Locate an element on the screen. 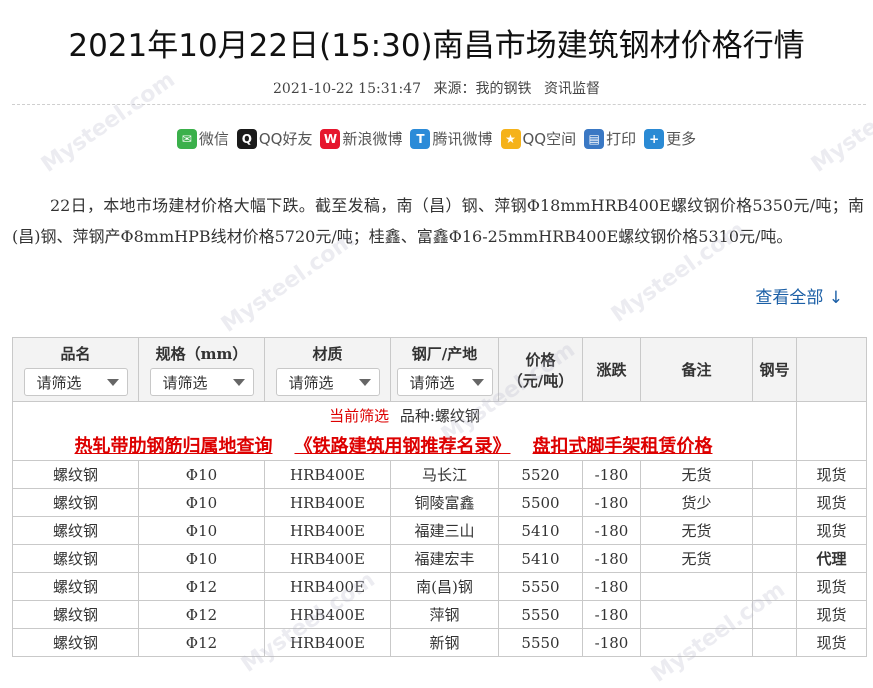 This screenshot has width=873, height=688. share-qq: Q QQ好友 is located at coordinates (274, 138).